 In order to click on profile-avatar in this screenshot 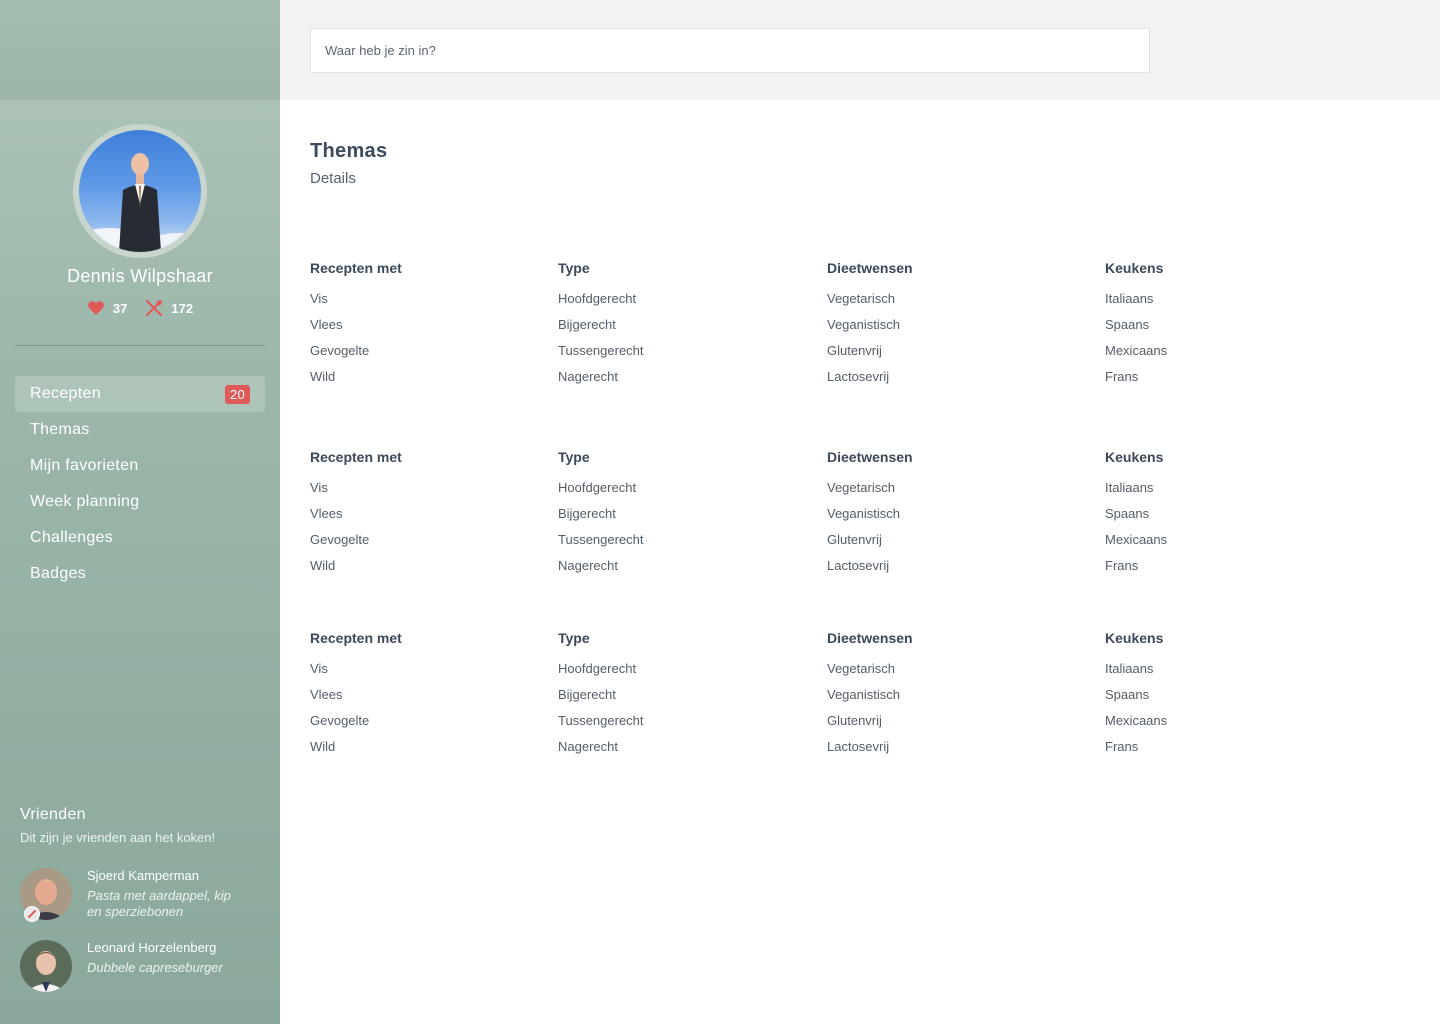, I will do `click(140, 191)`.